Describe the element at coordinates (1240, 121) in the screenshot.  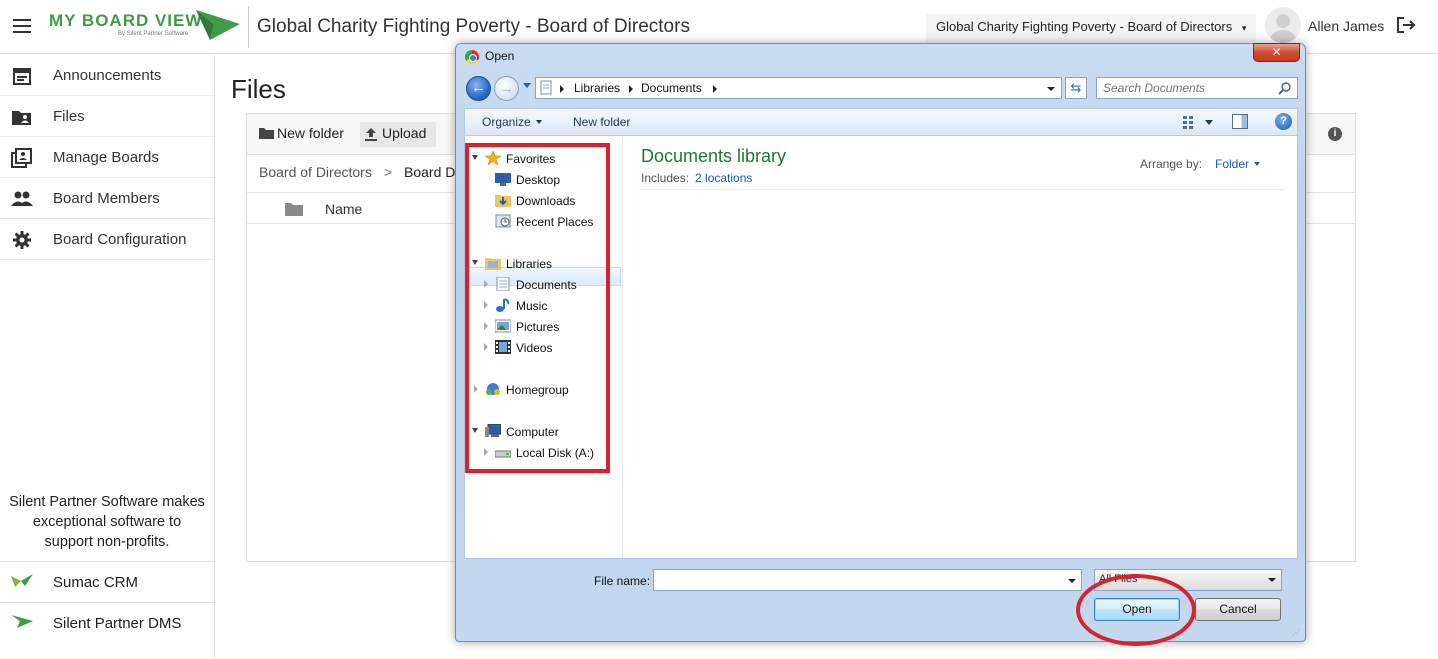
I see `preview-pane-icon` at that location.